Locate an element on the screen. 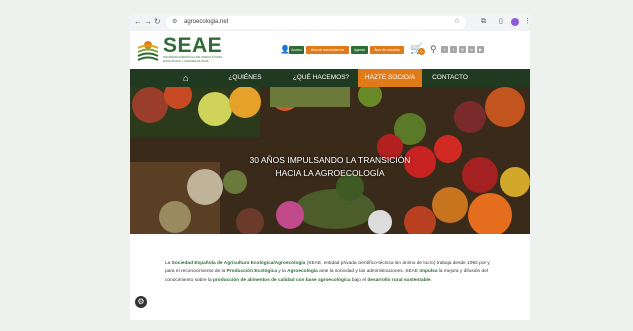  forward-arrow-icon: → is located at coordinates (148, 22).